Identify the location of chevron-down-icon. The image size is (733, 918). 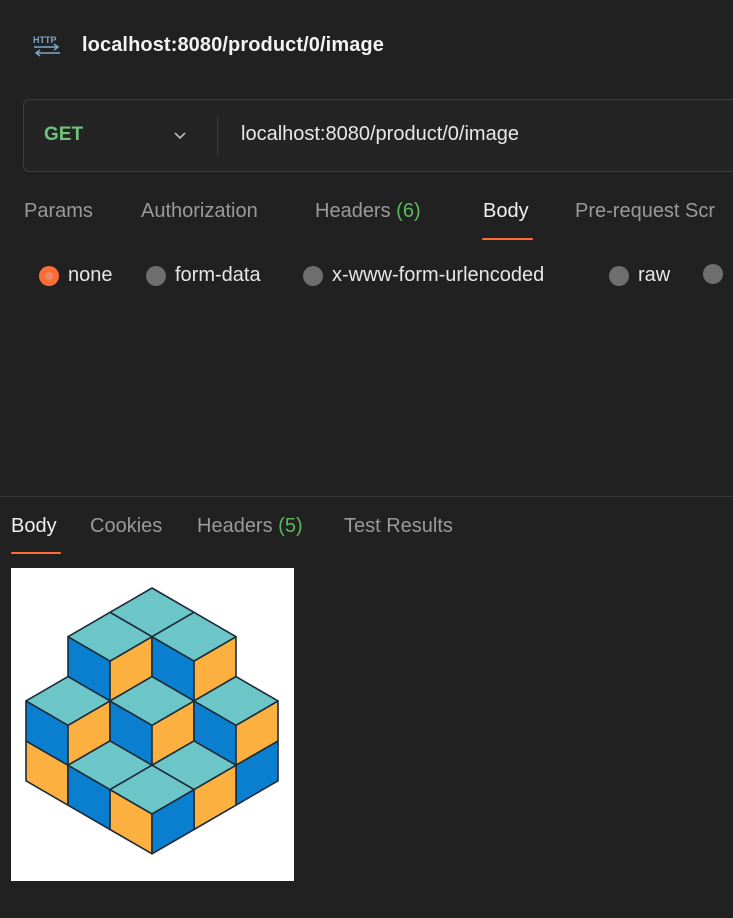
(180, 135).